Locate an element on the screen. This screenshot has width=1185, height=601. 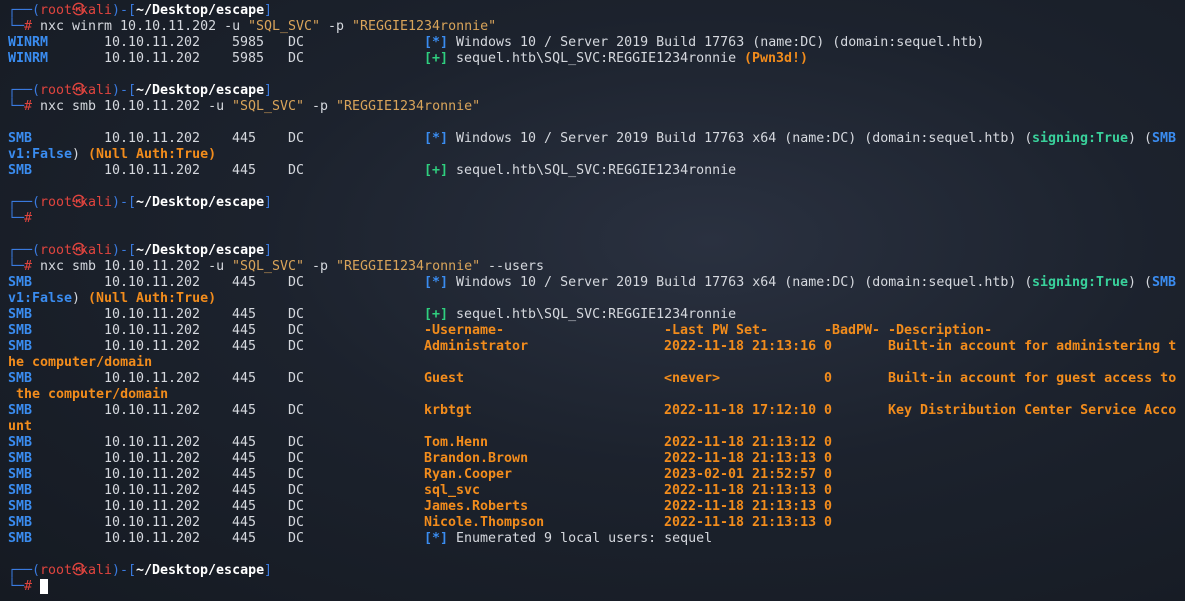
users-column-header: -Username- is located at coordinates (464, 330).